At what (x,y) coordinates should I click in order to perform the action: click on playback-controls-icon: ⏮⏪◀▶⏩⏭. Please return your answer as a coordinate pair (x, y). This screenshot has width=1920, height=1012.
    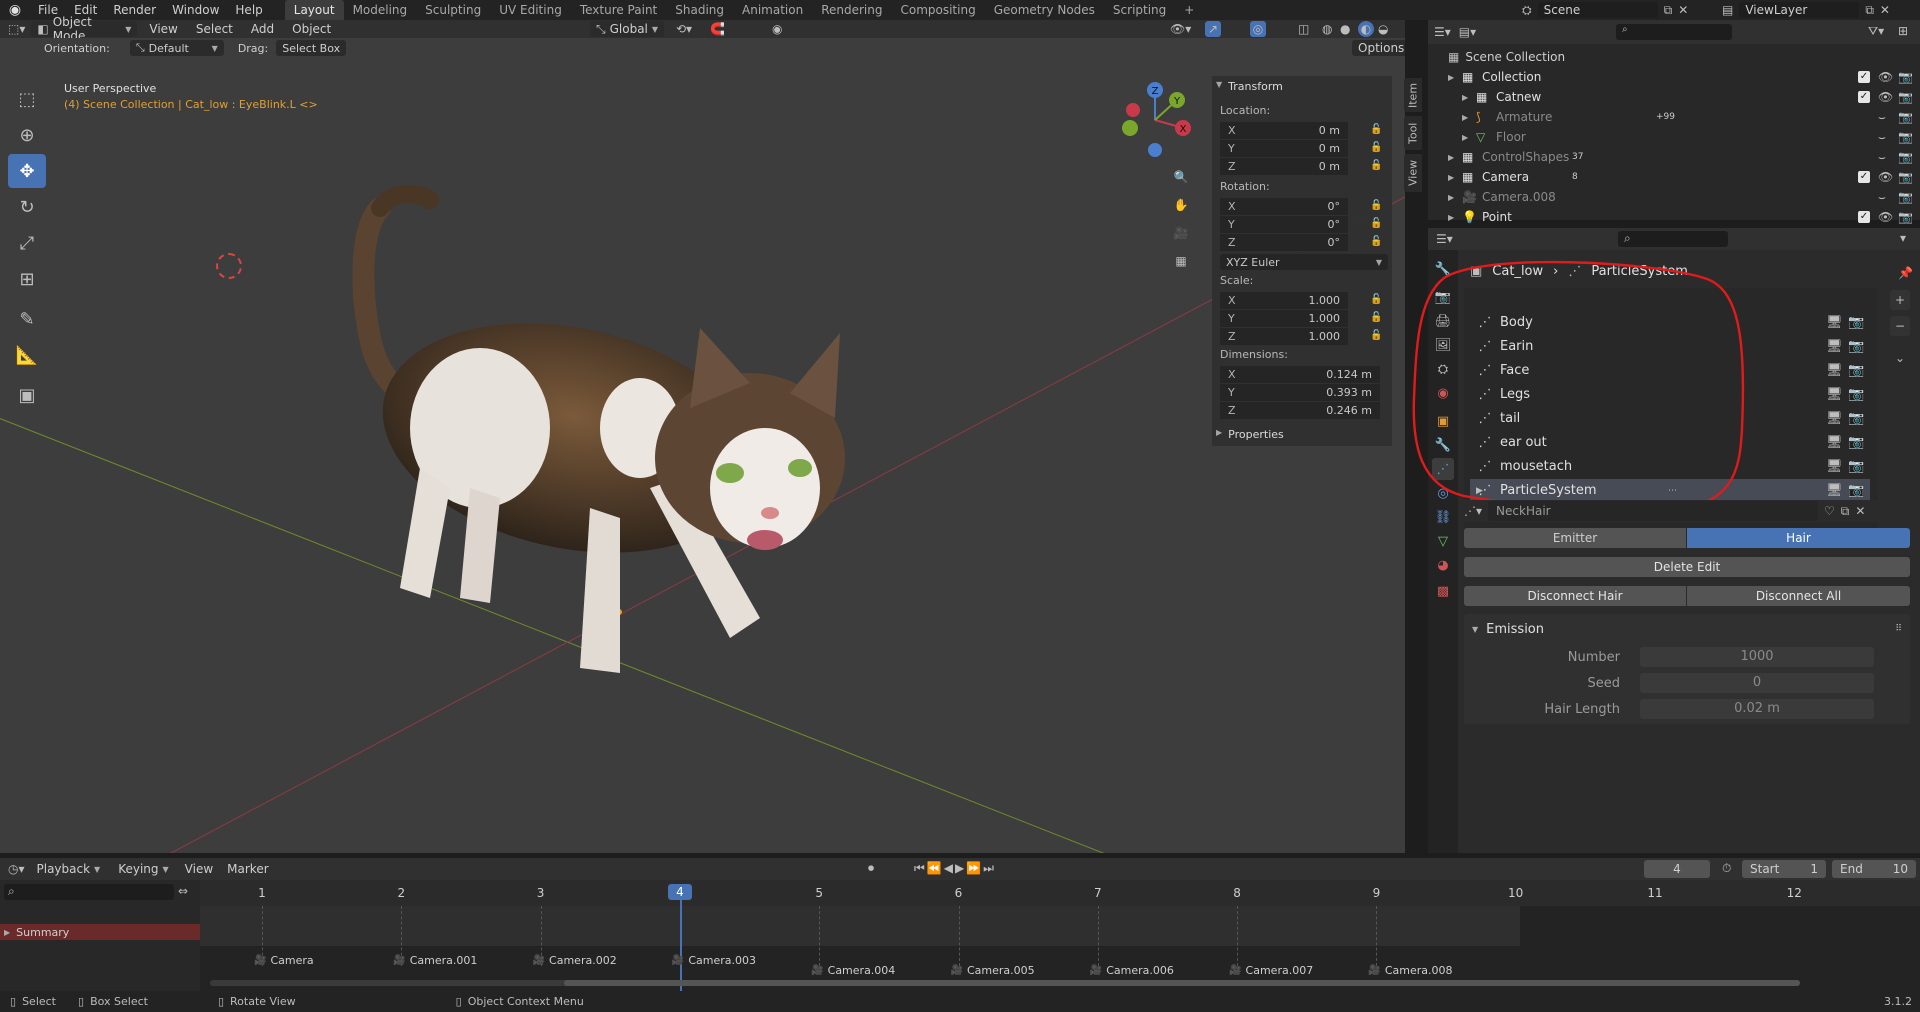
    Looking at the image, I should click on (955, 868).